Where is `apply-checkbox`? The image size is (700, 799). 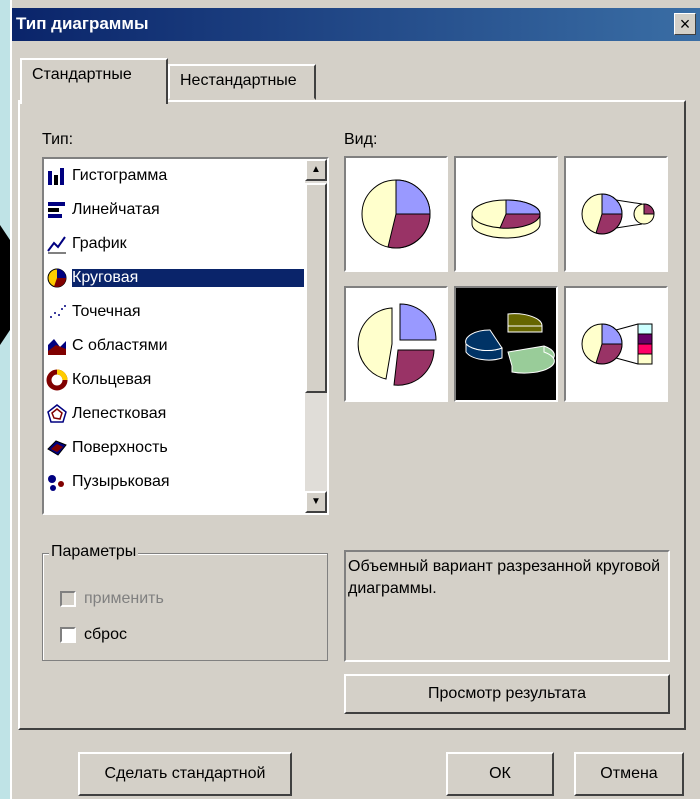 apply-checkbox is located at coordinates (68, 599).